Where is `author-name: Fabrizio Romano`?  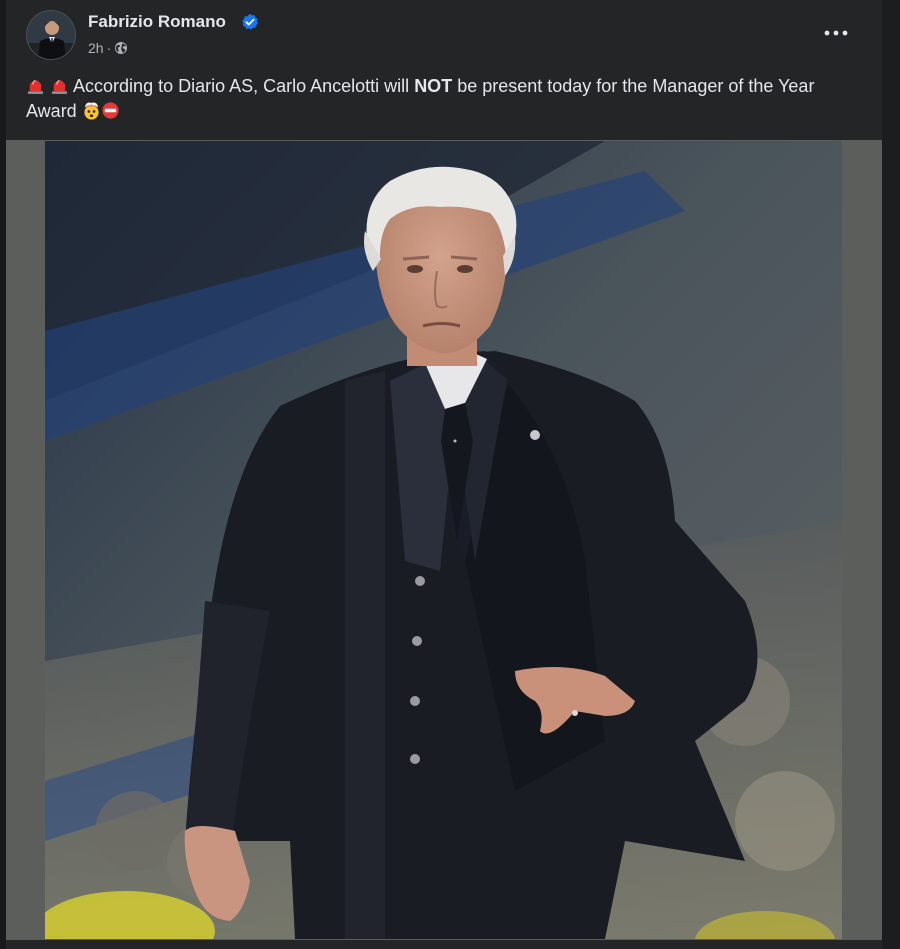
author-name: Fabrizio Romano is located at coordinates (157, 22).